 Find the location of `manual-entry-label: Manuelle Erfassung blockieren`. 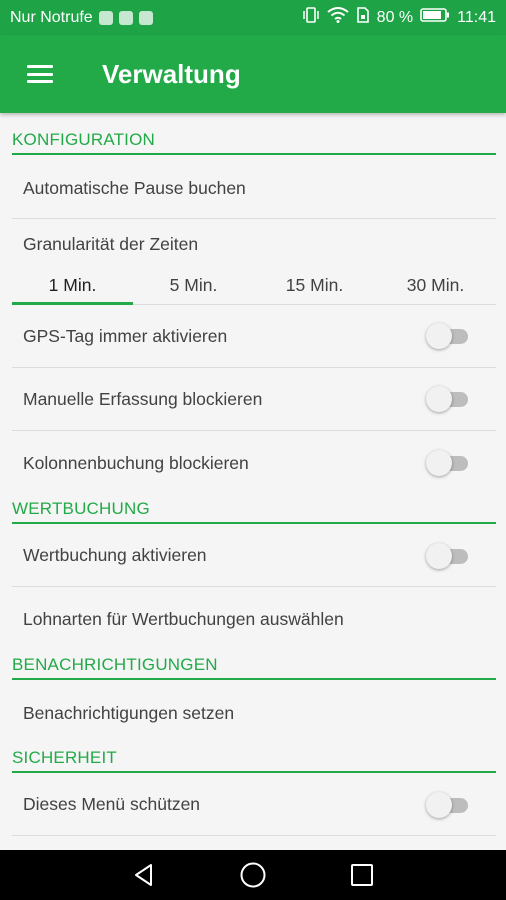

manual-entry-label: Manuelle Erfassung blockieren is located at coordinates (143, 398).